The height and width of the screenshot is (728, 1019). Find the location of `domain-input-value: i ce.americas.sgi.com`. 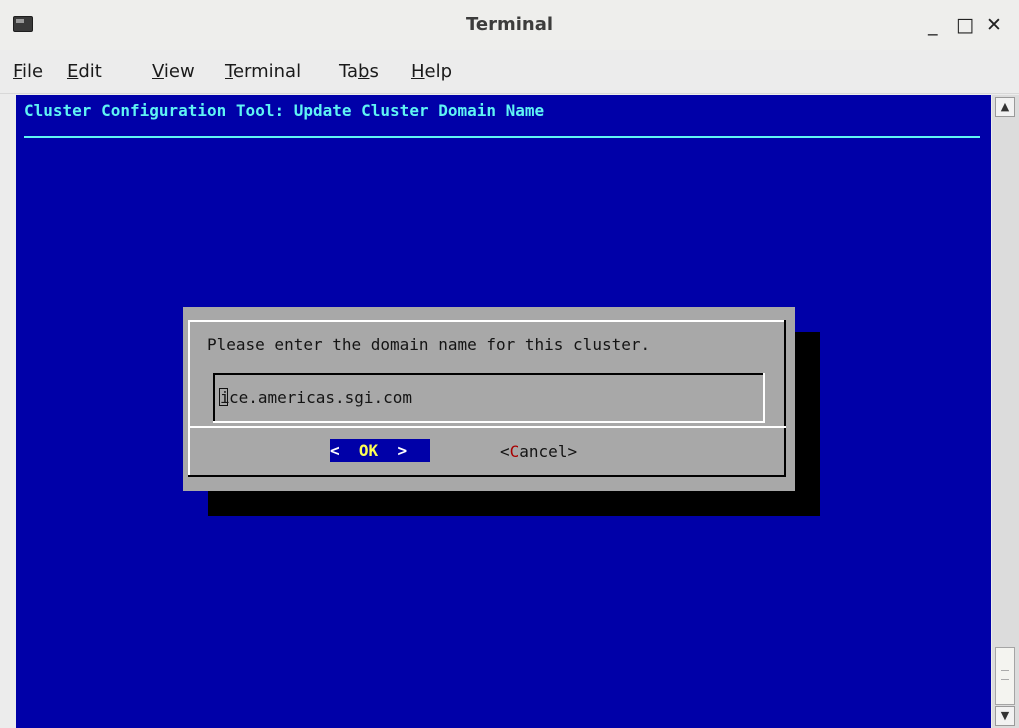

domain-input-value: i ce.americas.sgi.com is located at coordinates (316, 397).